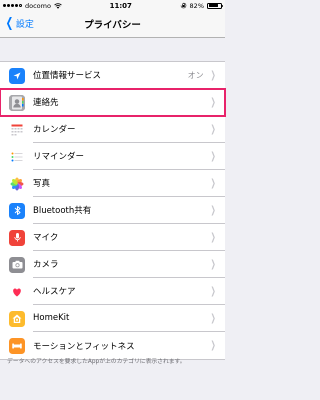 This screenshot has width=320, height=400. I want to click on health-heart-icon, so click(17, 291).